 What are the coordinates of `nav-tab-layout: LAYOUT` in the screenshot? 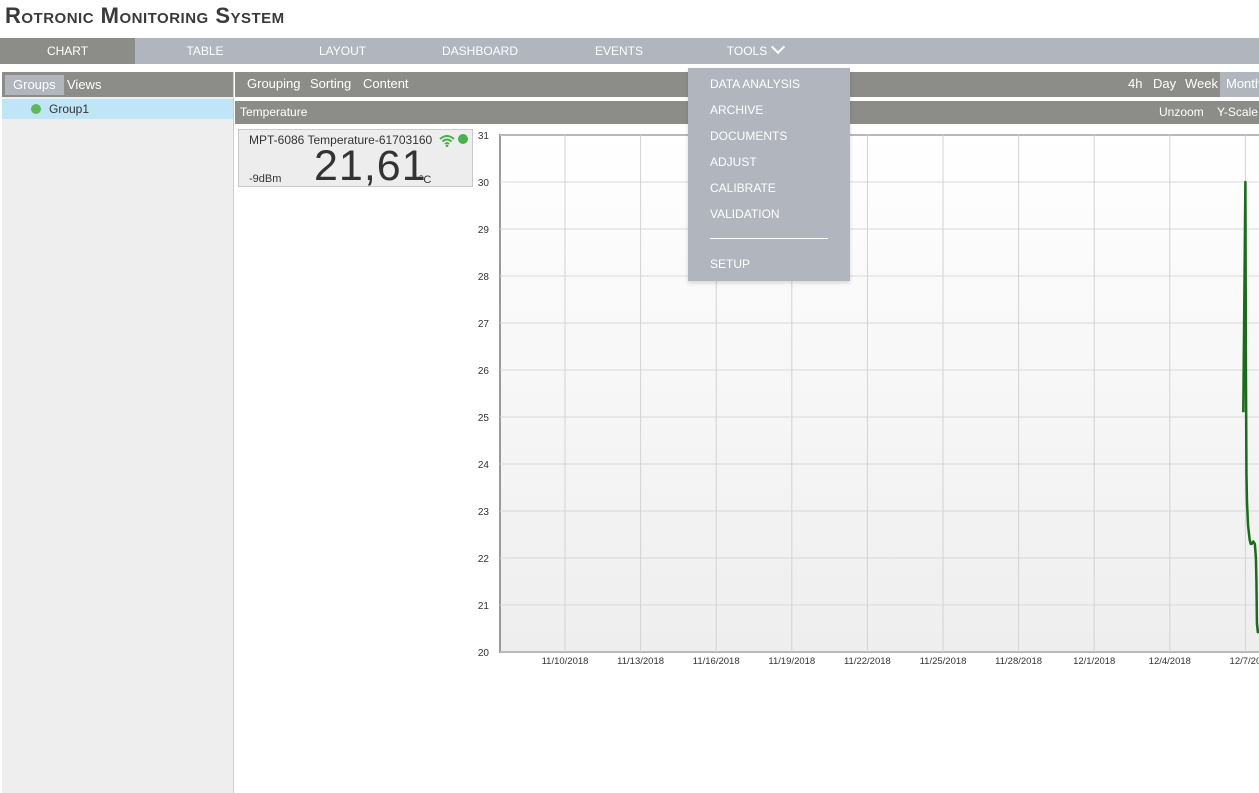 It's located at (342, 51).